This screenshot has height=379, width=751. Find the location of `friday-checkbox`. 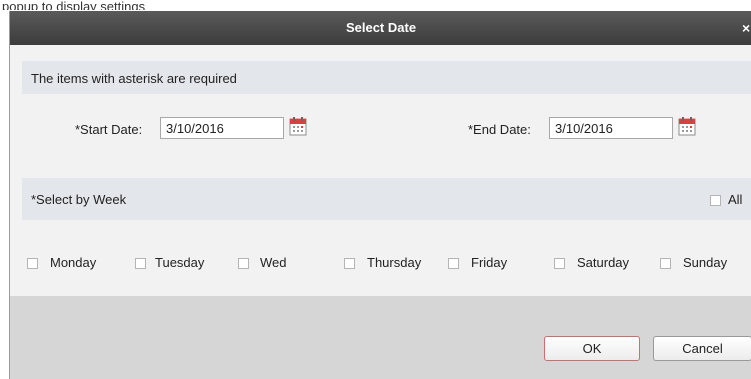

friday-checkbox is located at coordinates (453, 263).